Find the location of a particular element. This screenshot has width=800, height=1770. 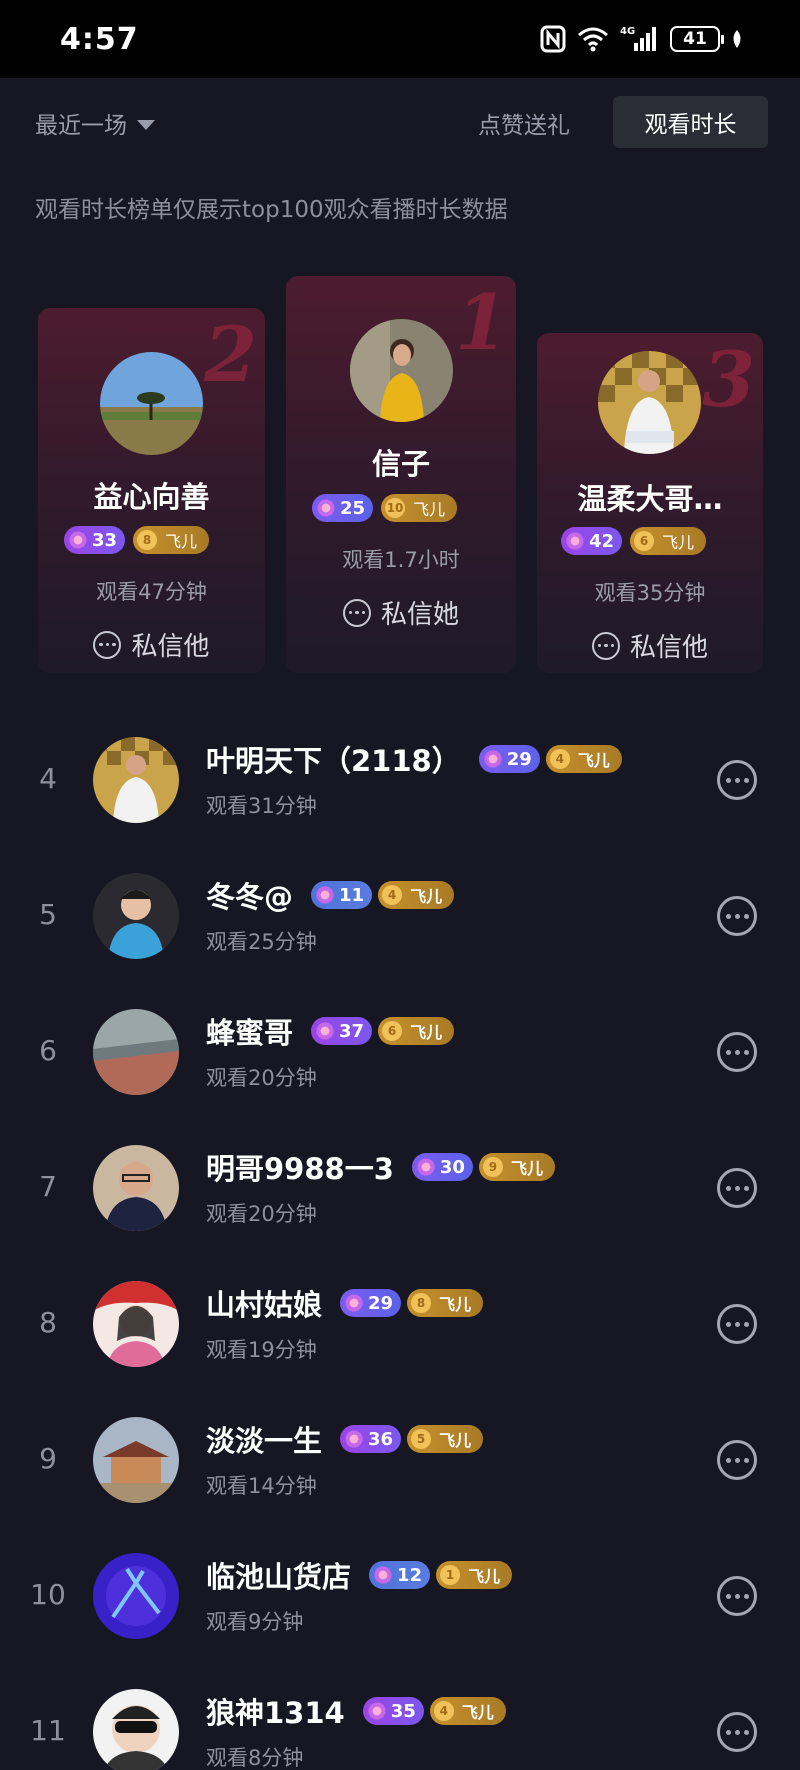

watch-duration: 观看1.7小时 is located at coordinates (401, 560).